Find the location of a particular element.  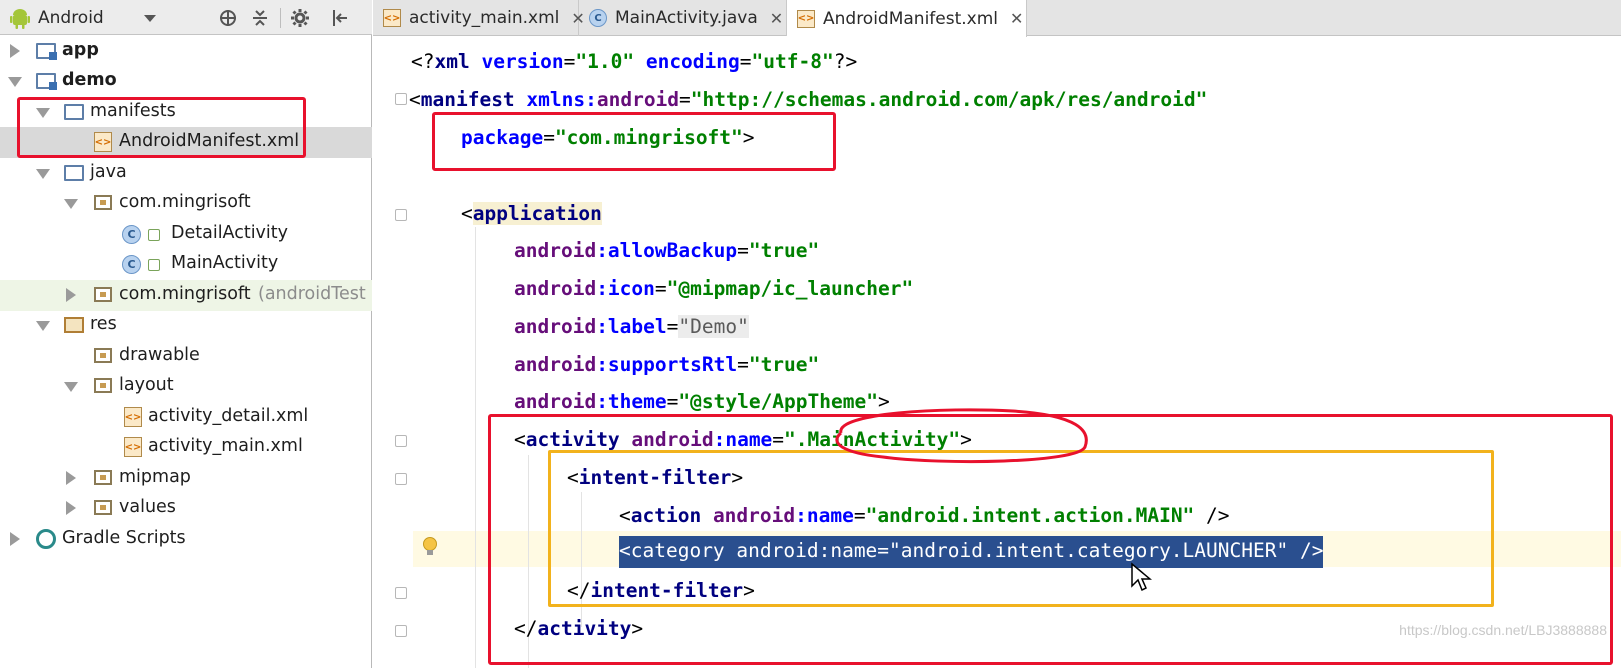

tree-item-label: java is located at coordinates (108, 172).